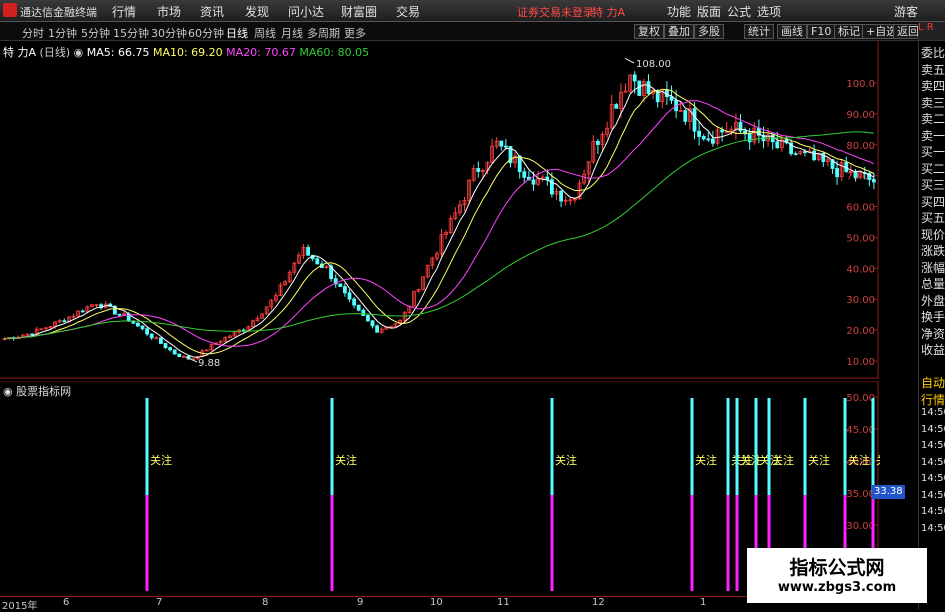 The height and width of the screenshot is (612, 945). What do you see at coordinates (739, 11) in the screenshot?
I see `menu-formula: 公式` at bounding box center [739, 11].